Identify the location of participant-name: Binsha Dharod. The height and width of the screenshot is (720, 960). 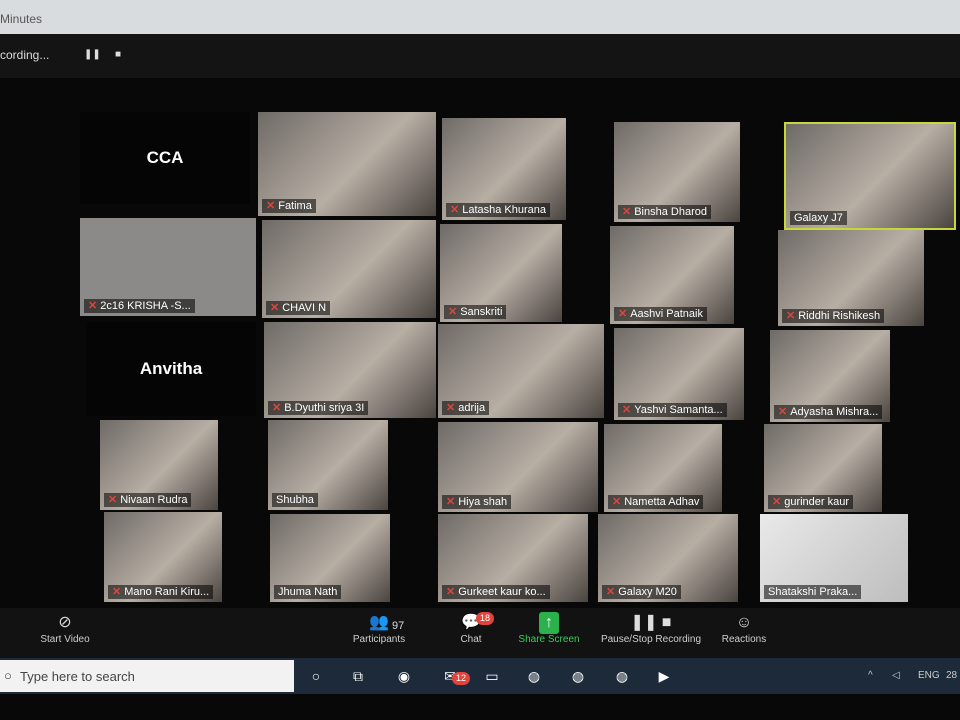
(670, 212).